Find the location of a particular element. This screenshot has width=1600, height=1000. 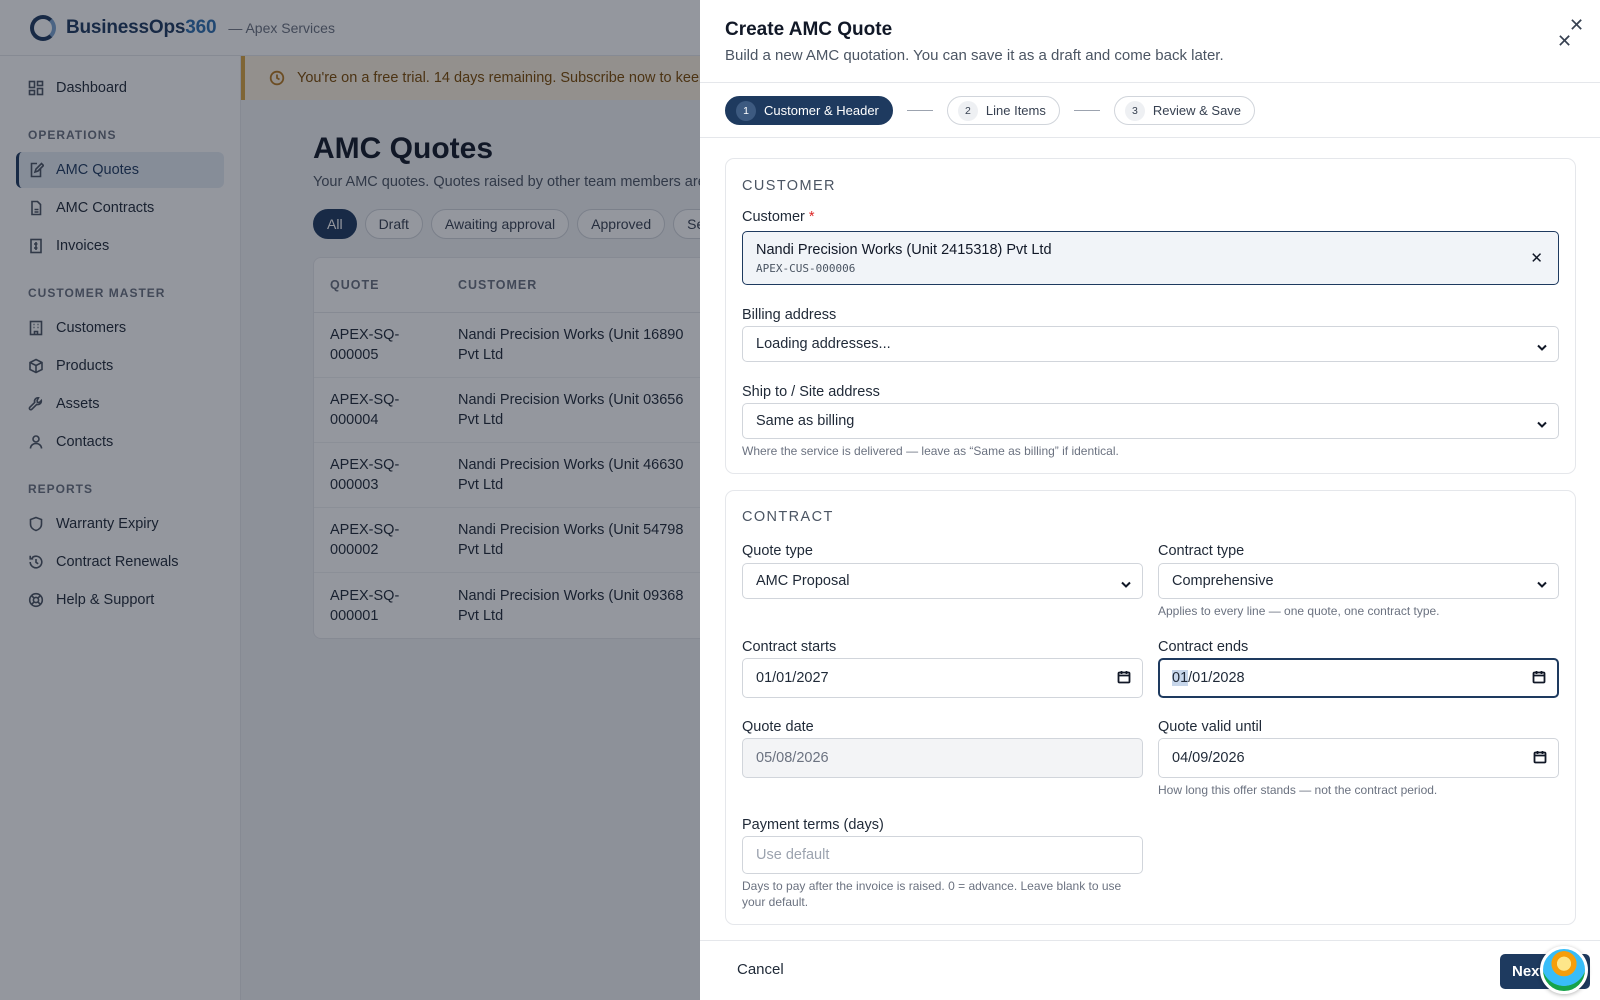

customer-label: Customer * is located at coordinates (778, 217).